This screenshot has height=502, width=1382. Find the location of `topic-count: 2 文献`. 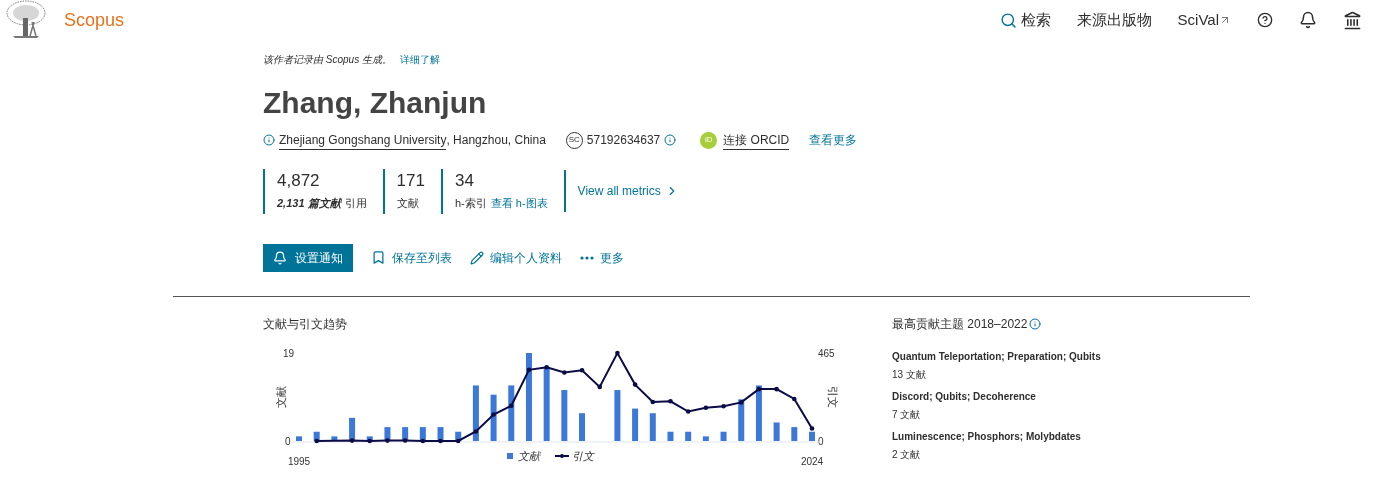

topic-count: 2 文献 is located at coordinates (907, 454).